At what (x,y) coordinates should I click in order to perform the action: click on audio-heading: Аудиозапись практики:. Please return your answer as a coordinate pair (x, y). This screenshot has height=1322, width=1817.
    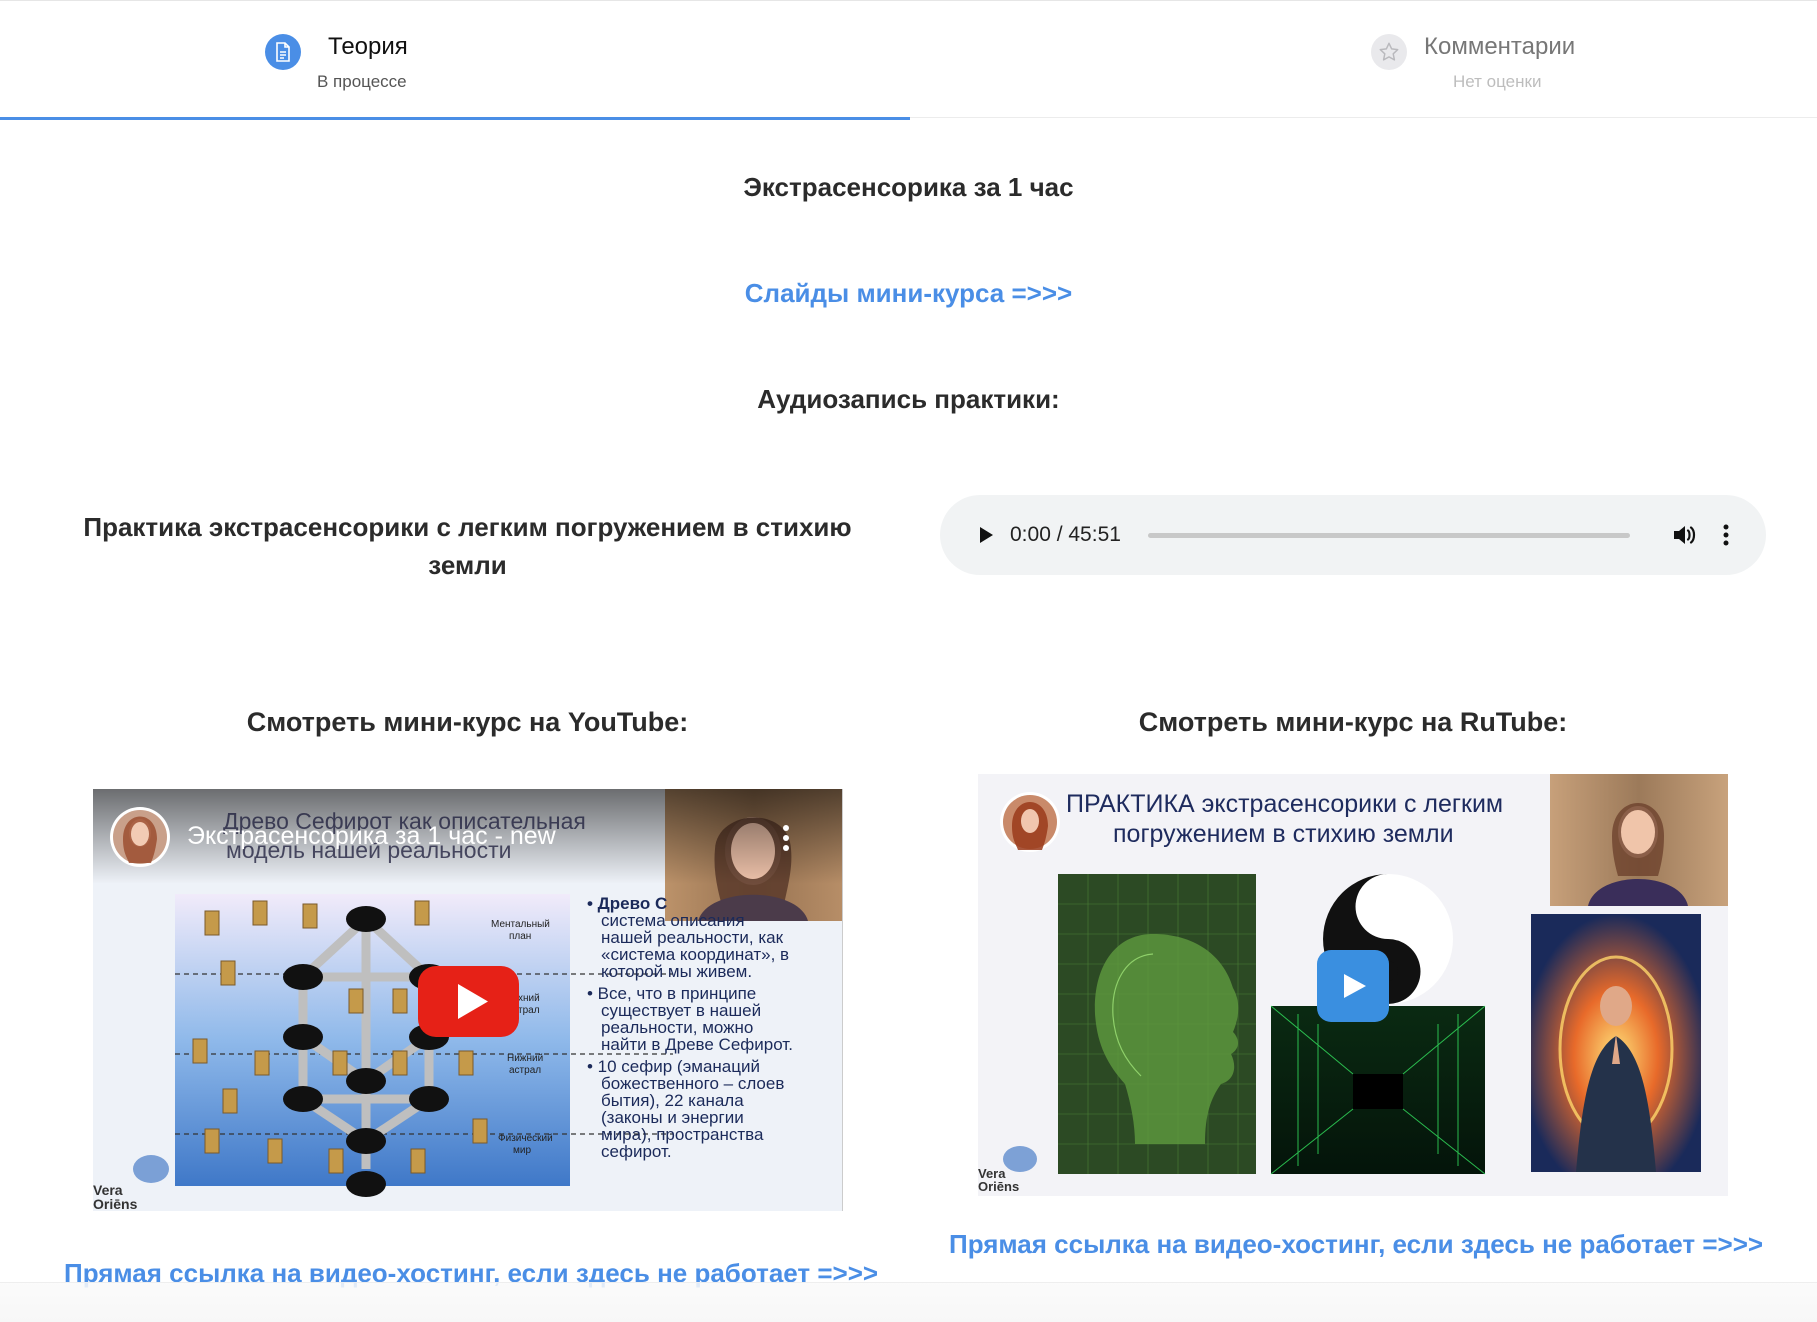
    Looking at the image, I should click on (908, 399).